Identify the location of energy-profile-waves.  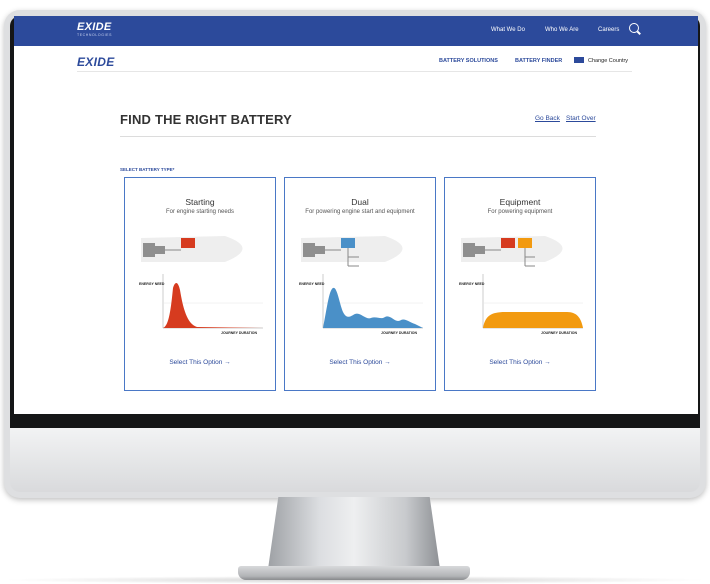
(373, 307).